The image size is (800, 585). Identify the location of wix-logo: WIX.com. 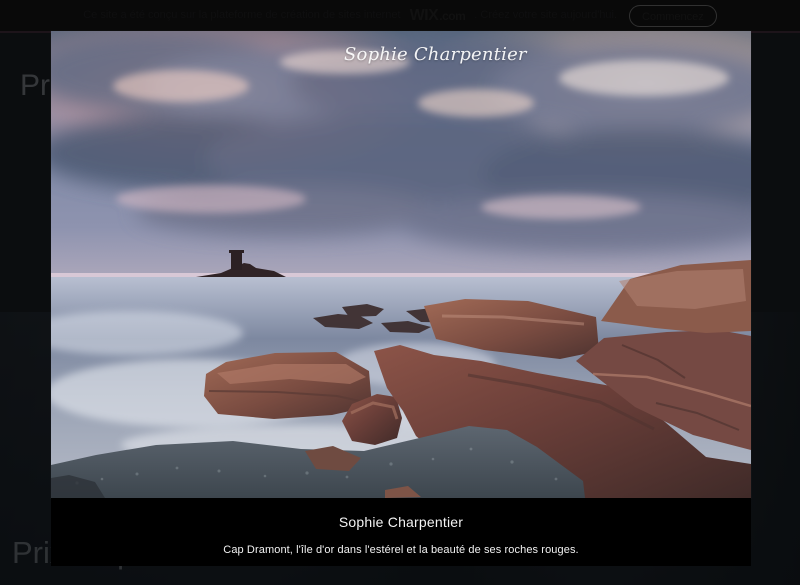
(437, 15).